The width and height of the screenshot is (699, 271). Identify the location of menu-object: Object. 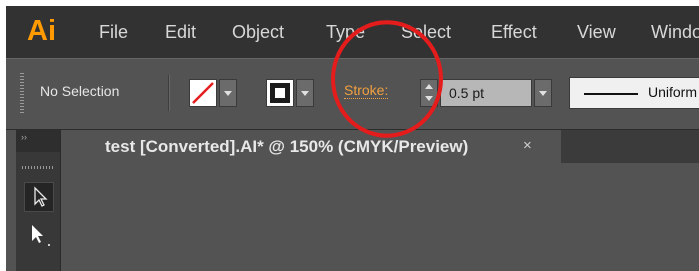
(258, 32).